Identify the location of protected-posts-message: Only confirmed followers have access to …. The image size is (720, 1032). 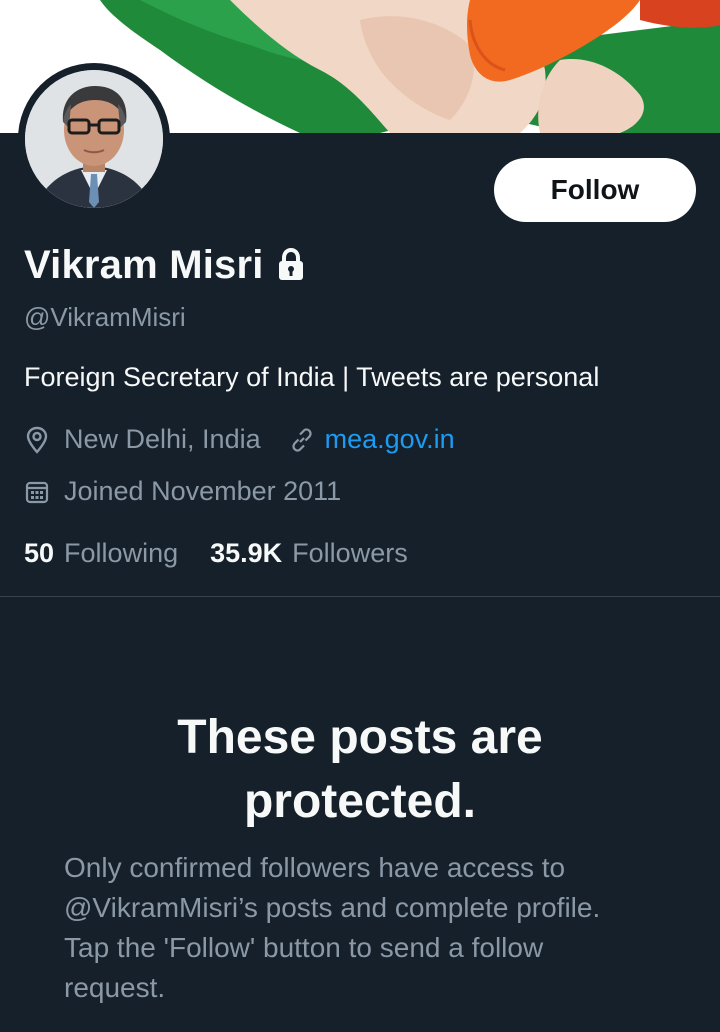
(332, 927).